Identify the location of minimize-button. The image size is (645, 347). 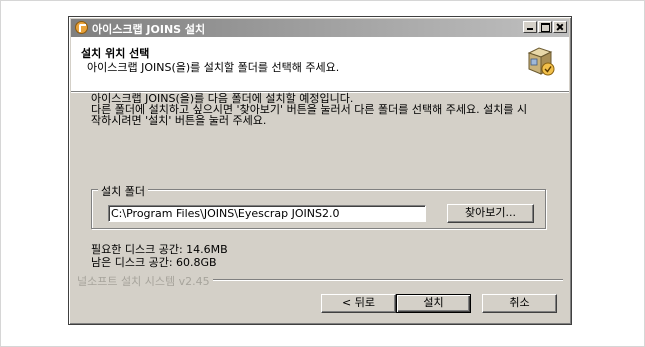
(530, 27).